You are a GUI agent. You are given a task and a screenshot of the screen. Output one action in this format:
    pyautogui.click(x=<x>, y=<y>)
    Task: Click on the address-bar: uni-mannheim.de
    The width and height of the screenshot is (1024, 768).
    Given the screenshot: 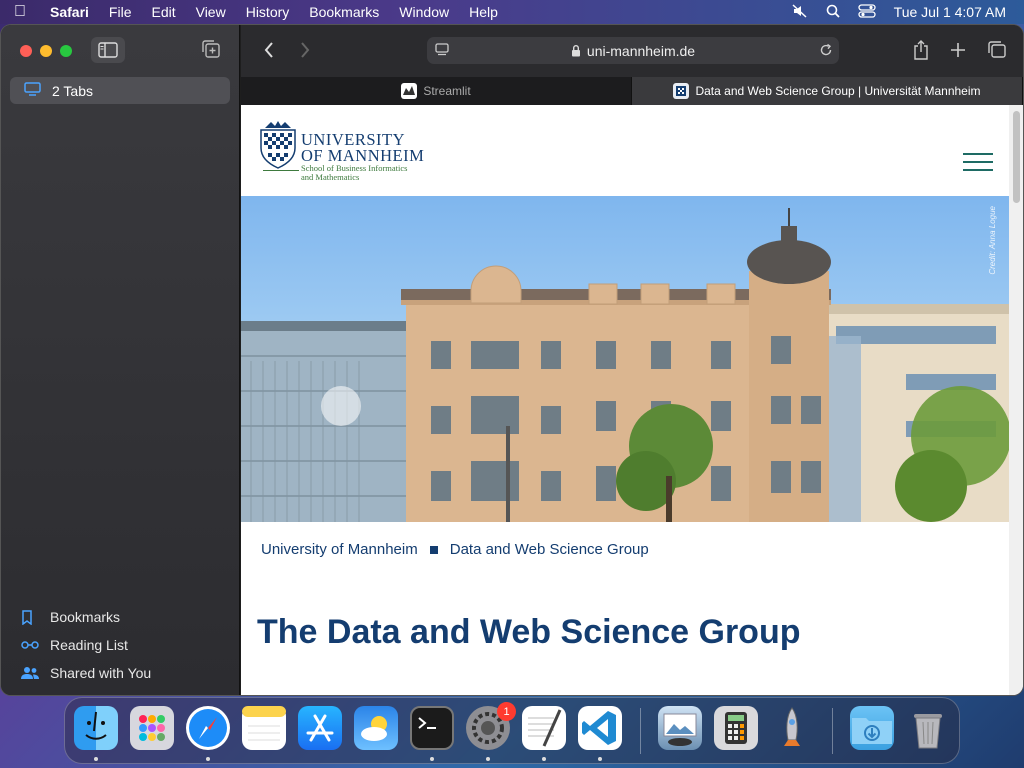 What is the action you would take?
    pyautogui.click(x=633, y=50)
    